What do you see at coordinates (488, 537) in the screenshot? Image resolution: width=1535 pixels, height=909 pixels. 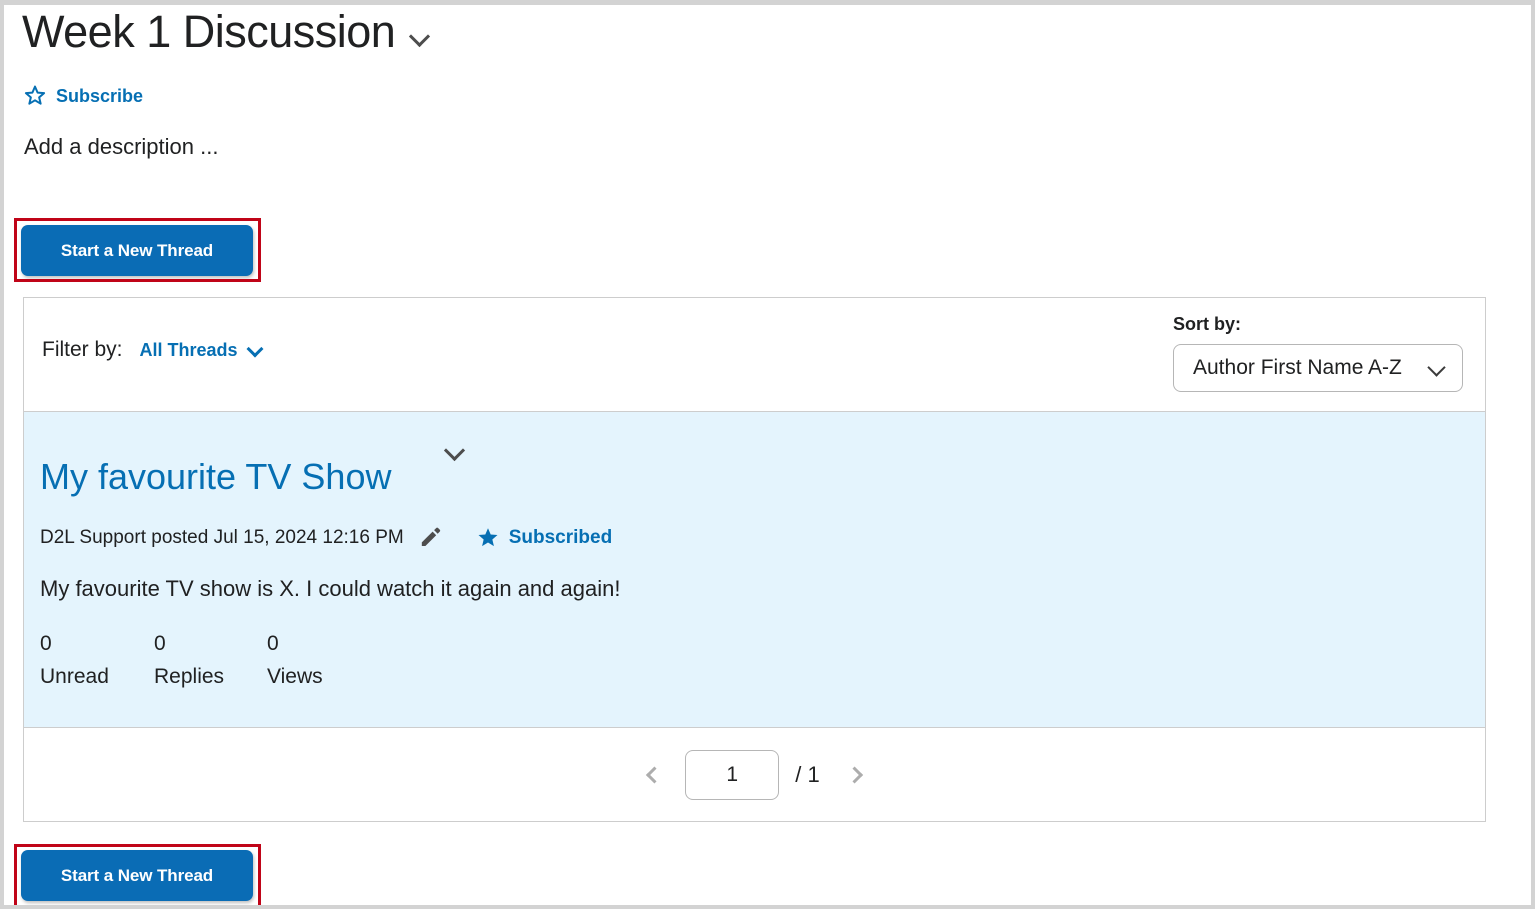 I see `star-filled-icon` at bounding box center [488, 537].